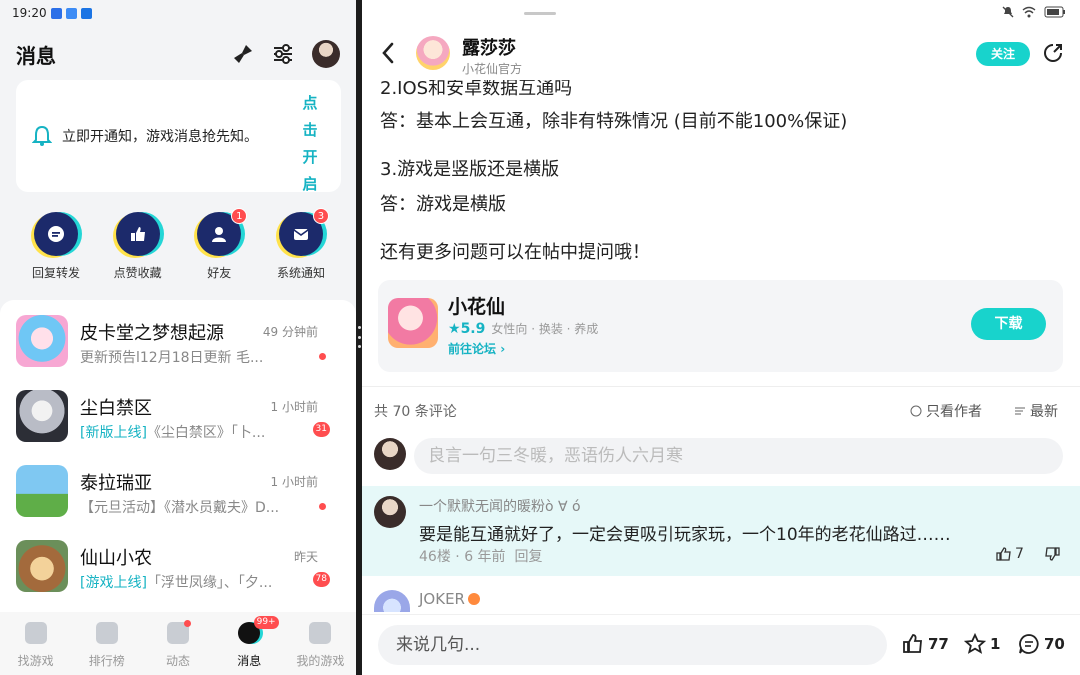 This screenshot has width=1080, height=675. What do you see at coordinates (1034, 12) in the screenshot?
I see `status-bar-right` at bounding box center [1034, 12].